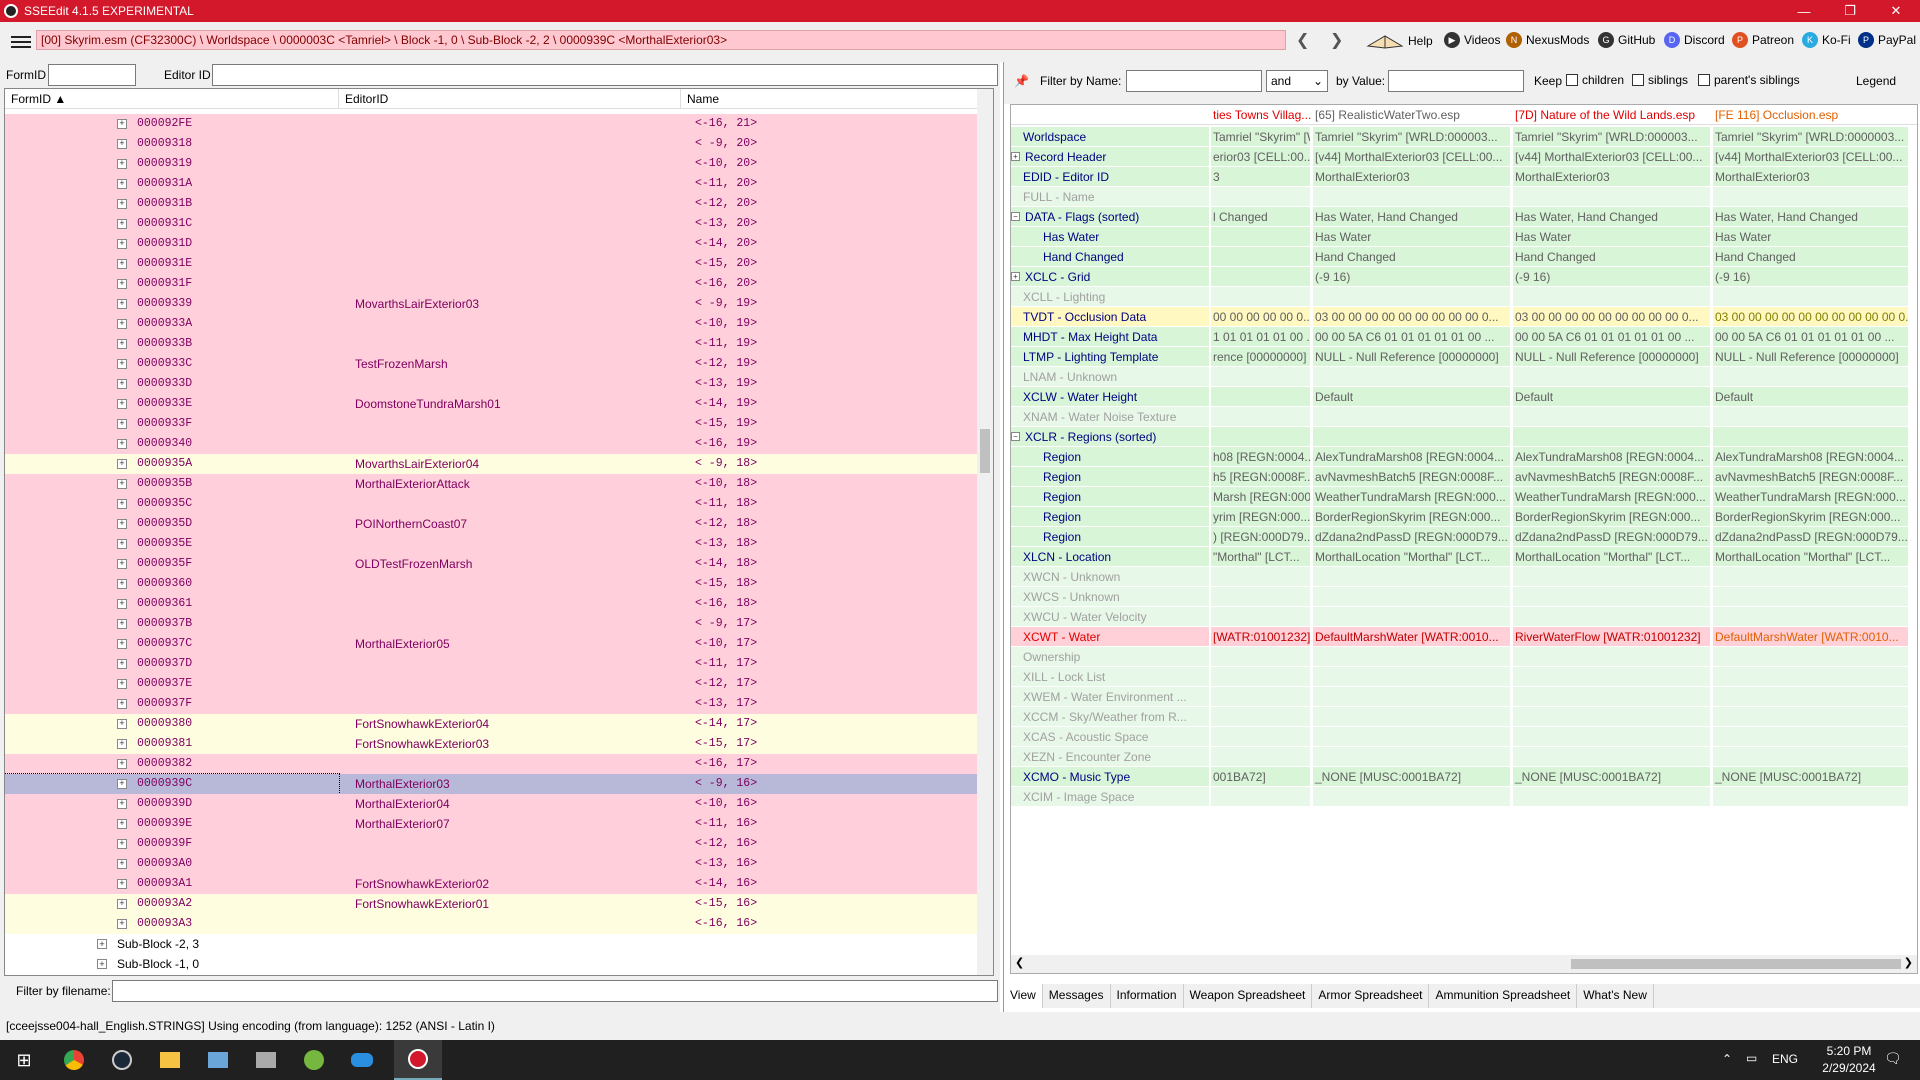  What do you see at coordinates (494, 524) in the screenshot?
I see `tree-row: +0000935D POINorthernCoast07 <-12, 18>` at bounding box center [494, 524].